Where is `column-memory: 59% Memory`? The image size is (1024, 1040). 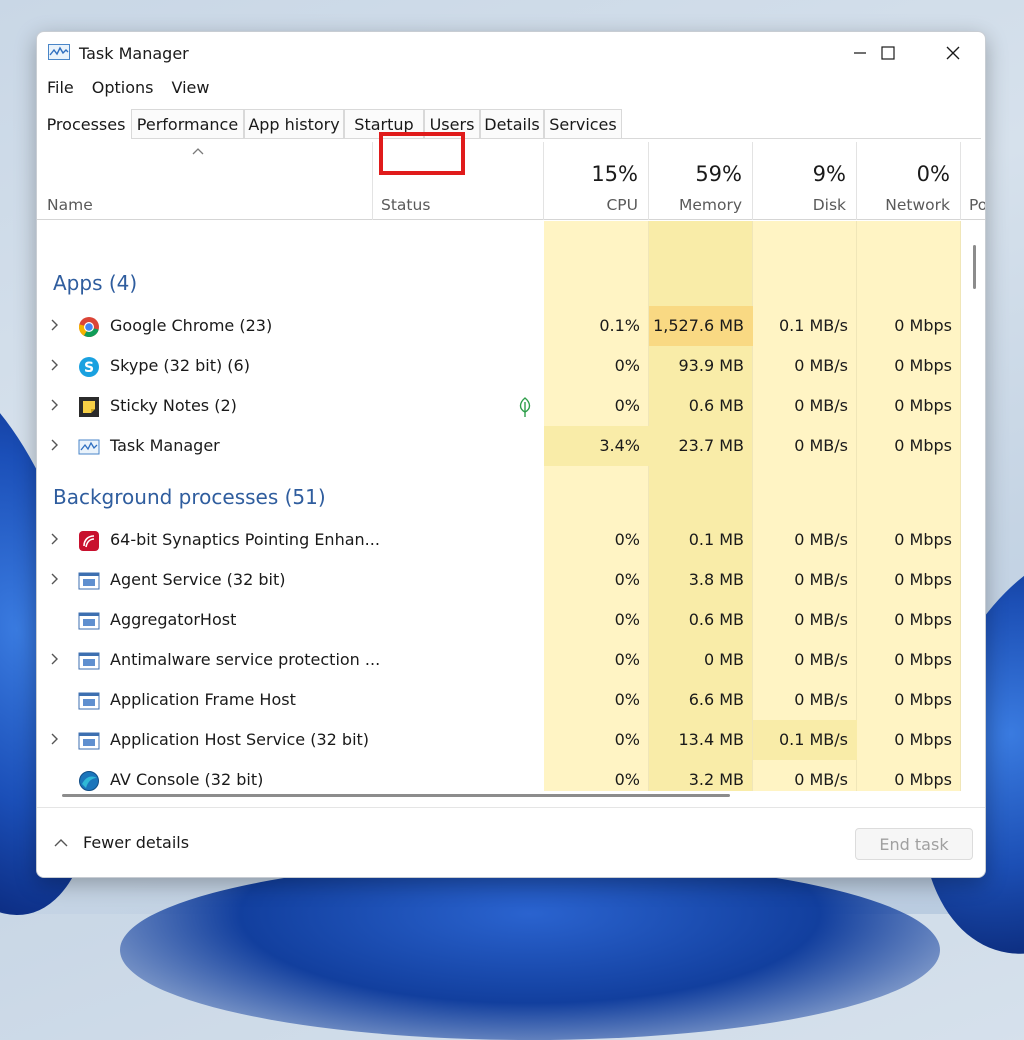
column-memory: 59% Memory is located at coordinates (701, 181).